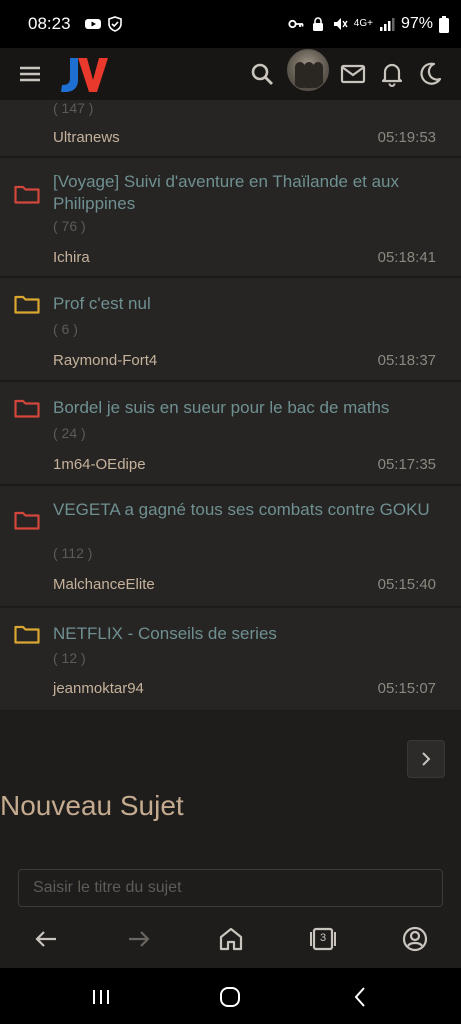 The width and height of the screenshot is (461, 1024). What do you see at coordinates (415, 939) in the screenshot?
I see `account-icon` at bounding box center [415, 939].